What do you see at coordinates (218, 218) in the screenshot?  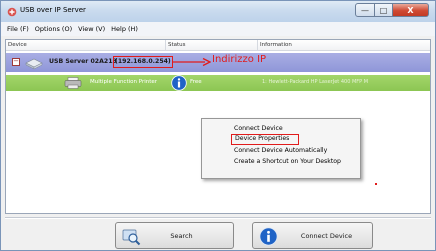 I see `divider` at bounding box center [218, 218].